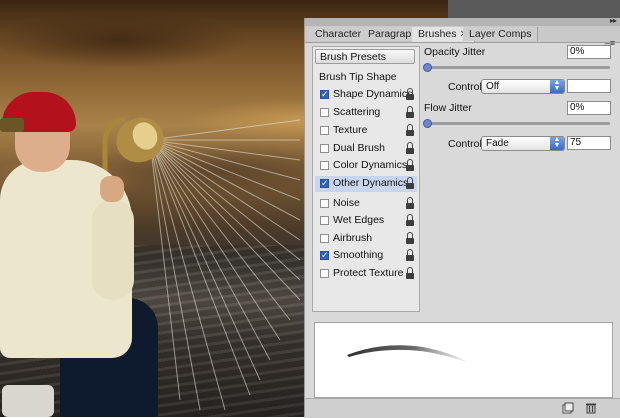  What do you see at coordinates (589, 86) in the screenshot?
I see `opacity-control-input` at bounding box center [589, 86].